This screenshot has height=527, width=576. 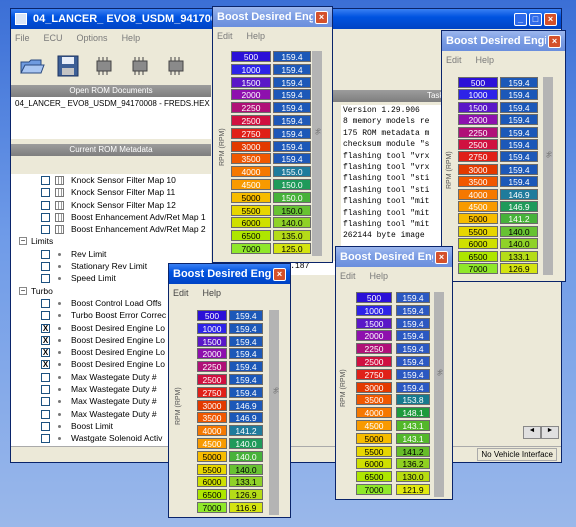 What do you see at coordinates (32, 66) in the screenshot?
I see `open-folder-icon` at bounding box center [32, 66].